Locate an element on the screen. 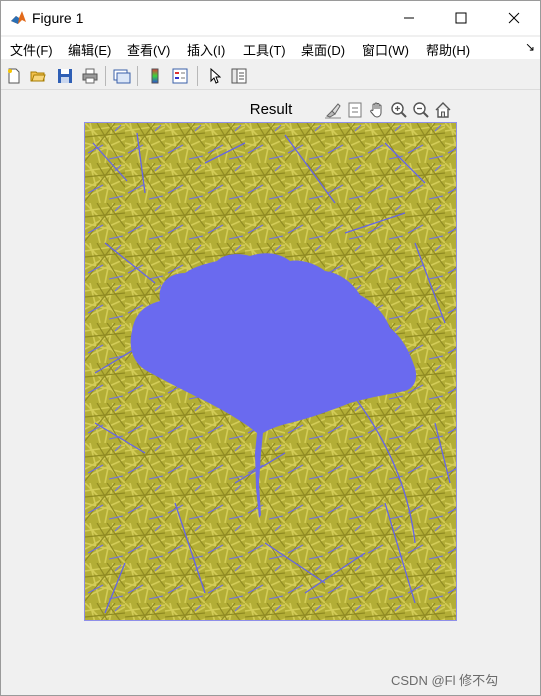 The image size is (541, 696). menu-view: 查看(V) is located at coordinates (148, 49).